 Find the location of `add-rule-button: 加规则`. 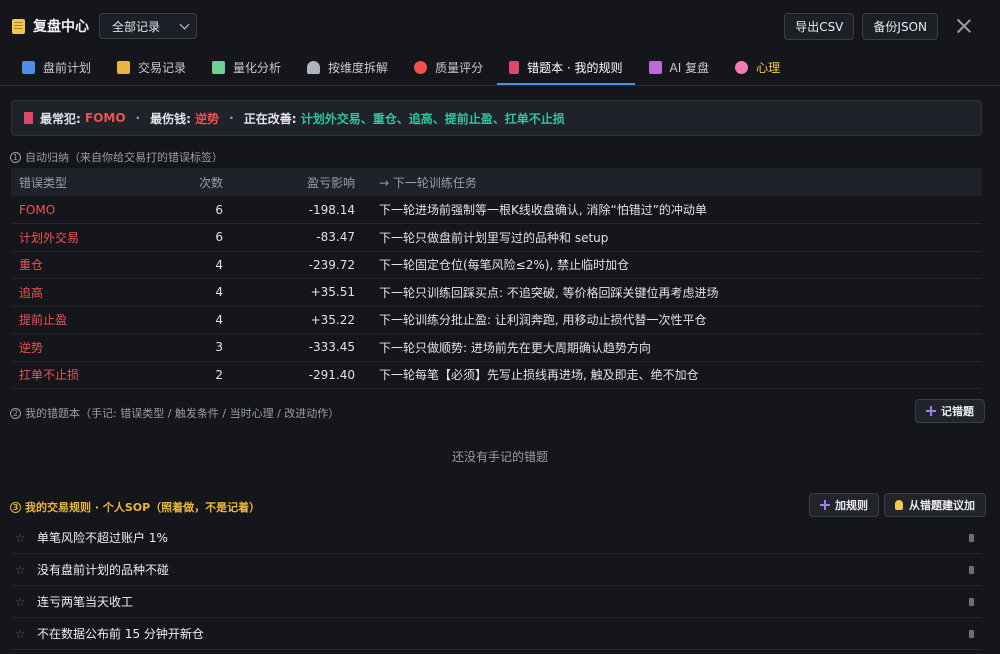

add-rule-button: 加规则 is located at coordinates (844, 505).